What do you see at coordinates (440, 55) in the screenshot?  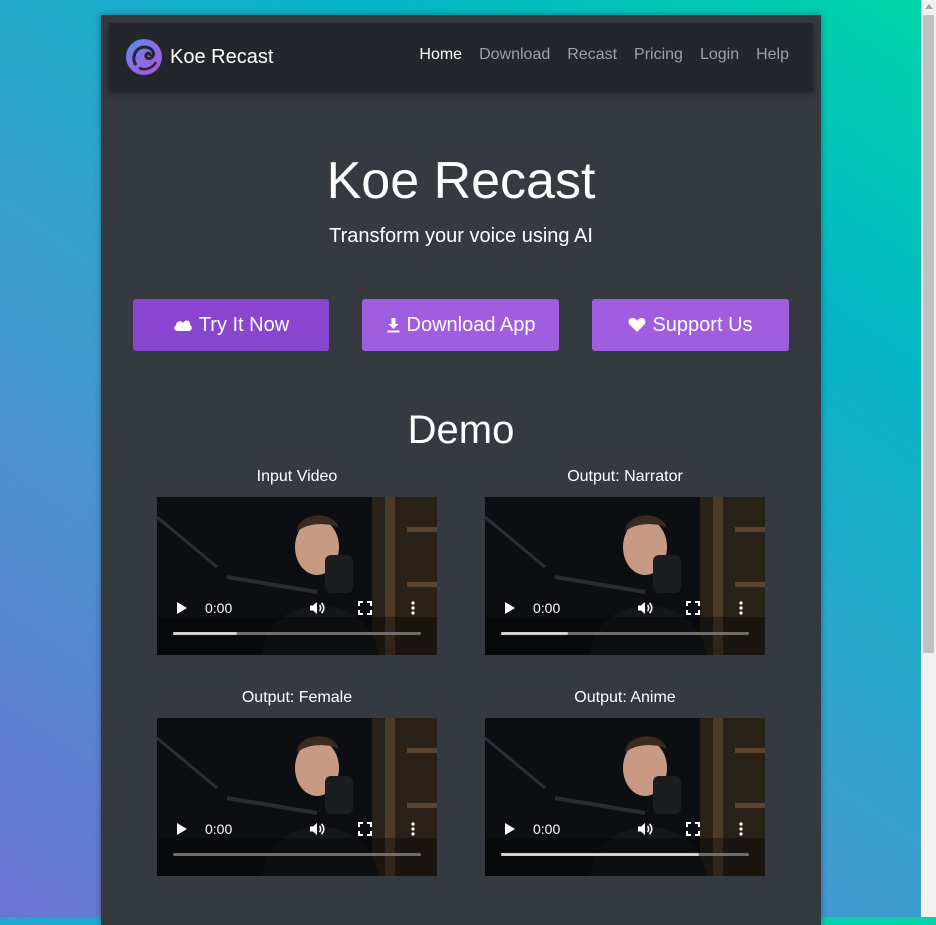 I see `nav-link-home: Home` at bounding box center [440, 55].